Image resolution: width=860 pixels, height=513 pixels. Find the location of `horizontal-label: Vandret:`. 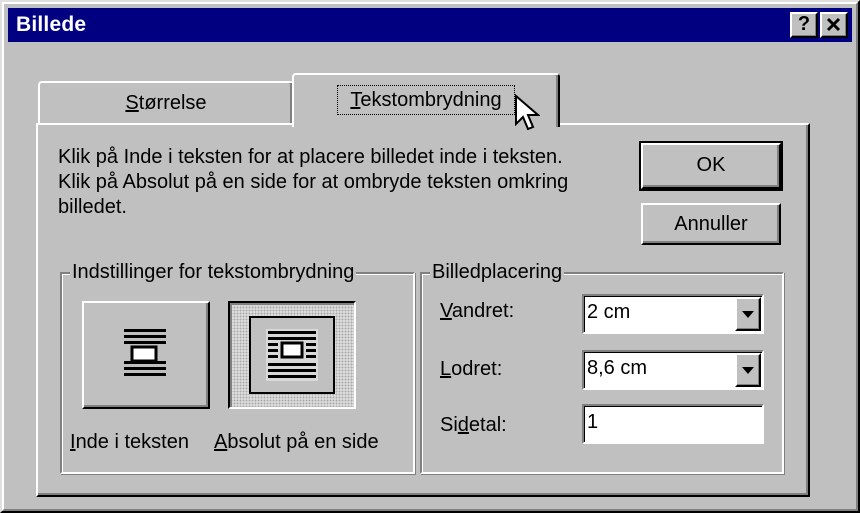

horizontal-label: Vandret: is located at coordinates (477, 311).